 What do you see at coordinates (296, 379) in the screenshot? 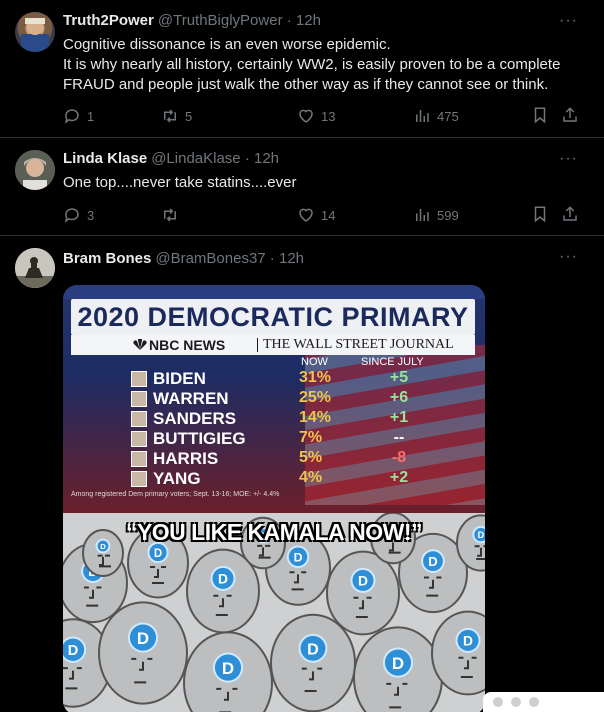
I see `candidate-row: BIDEN 31% +5` at bounding box center [296, 379].